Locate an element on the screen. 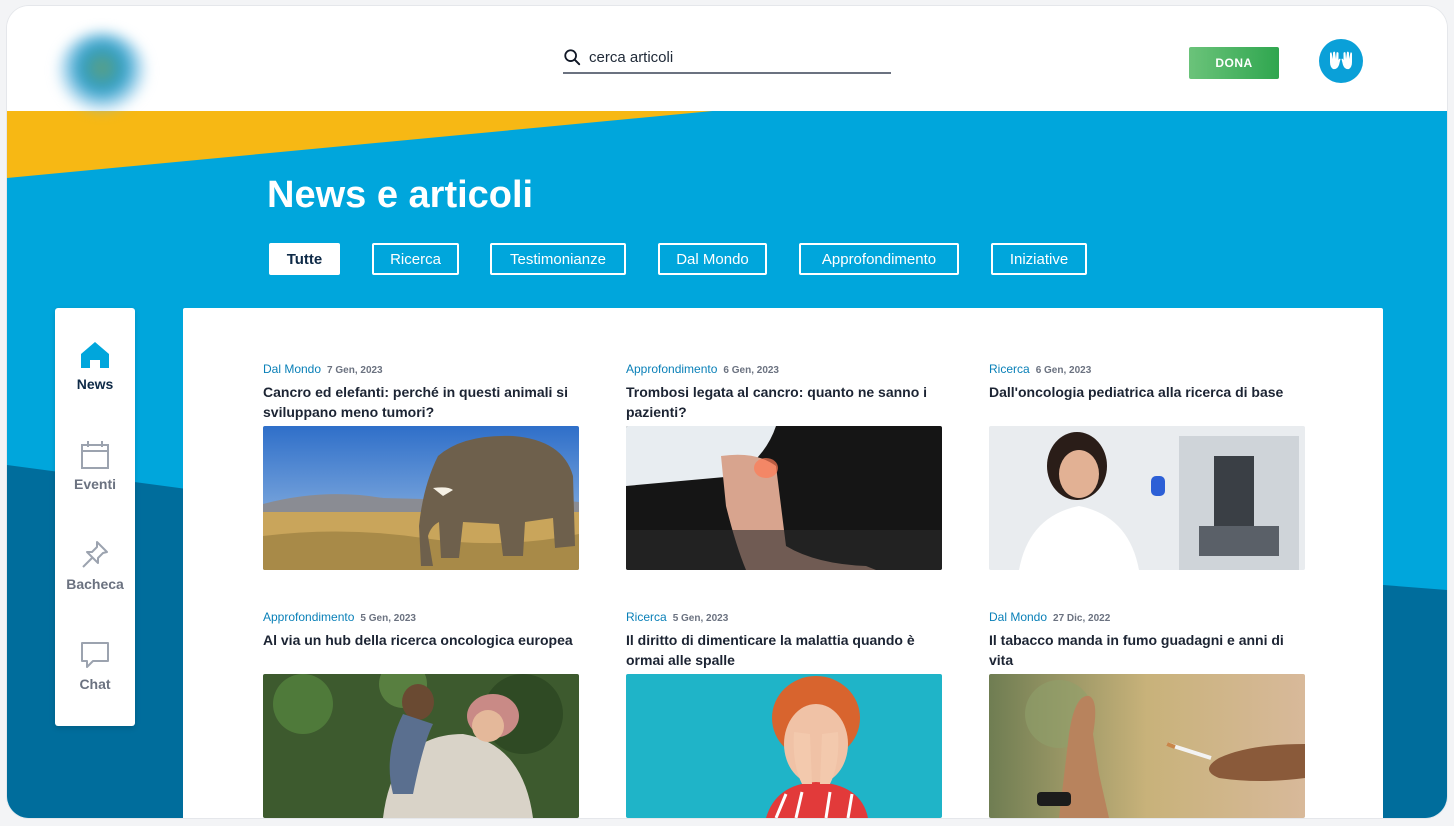 This screenshot has width=1454, height=826. refusing-cigarette-photo is located at coordinates (1147, 746).